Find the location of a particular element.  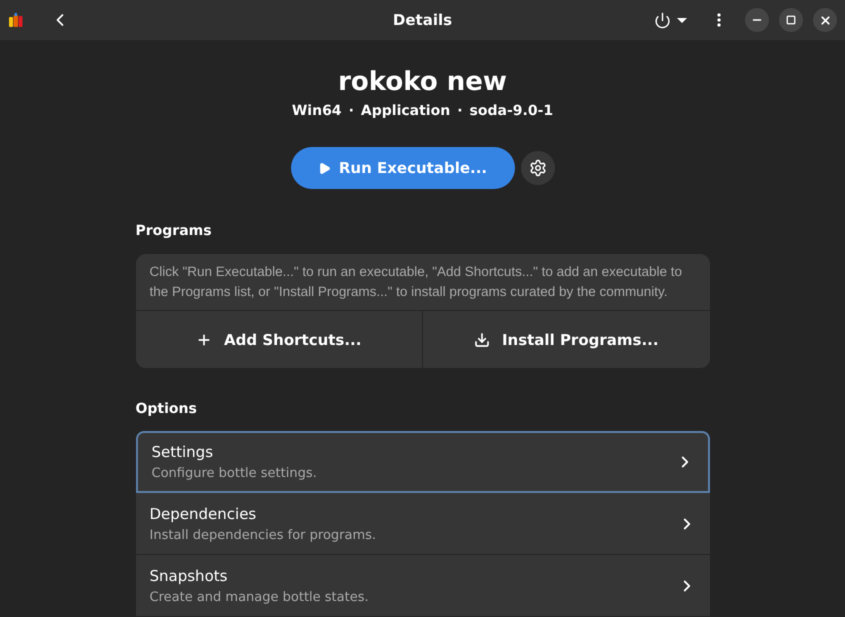

option-title: Settings is located at coordinates (183, 452).